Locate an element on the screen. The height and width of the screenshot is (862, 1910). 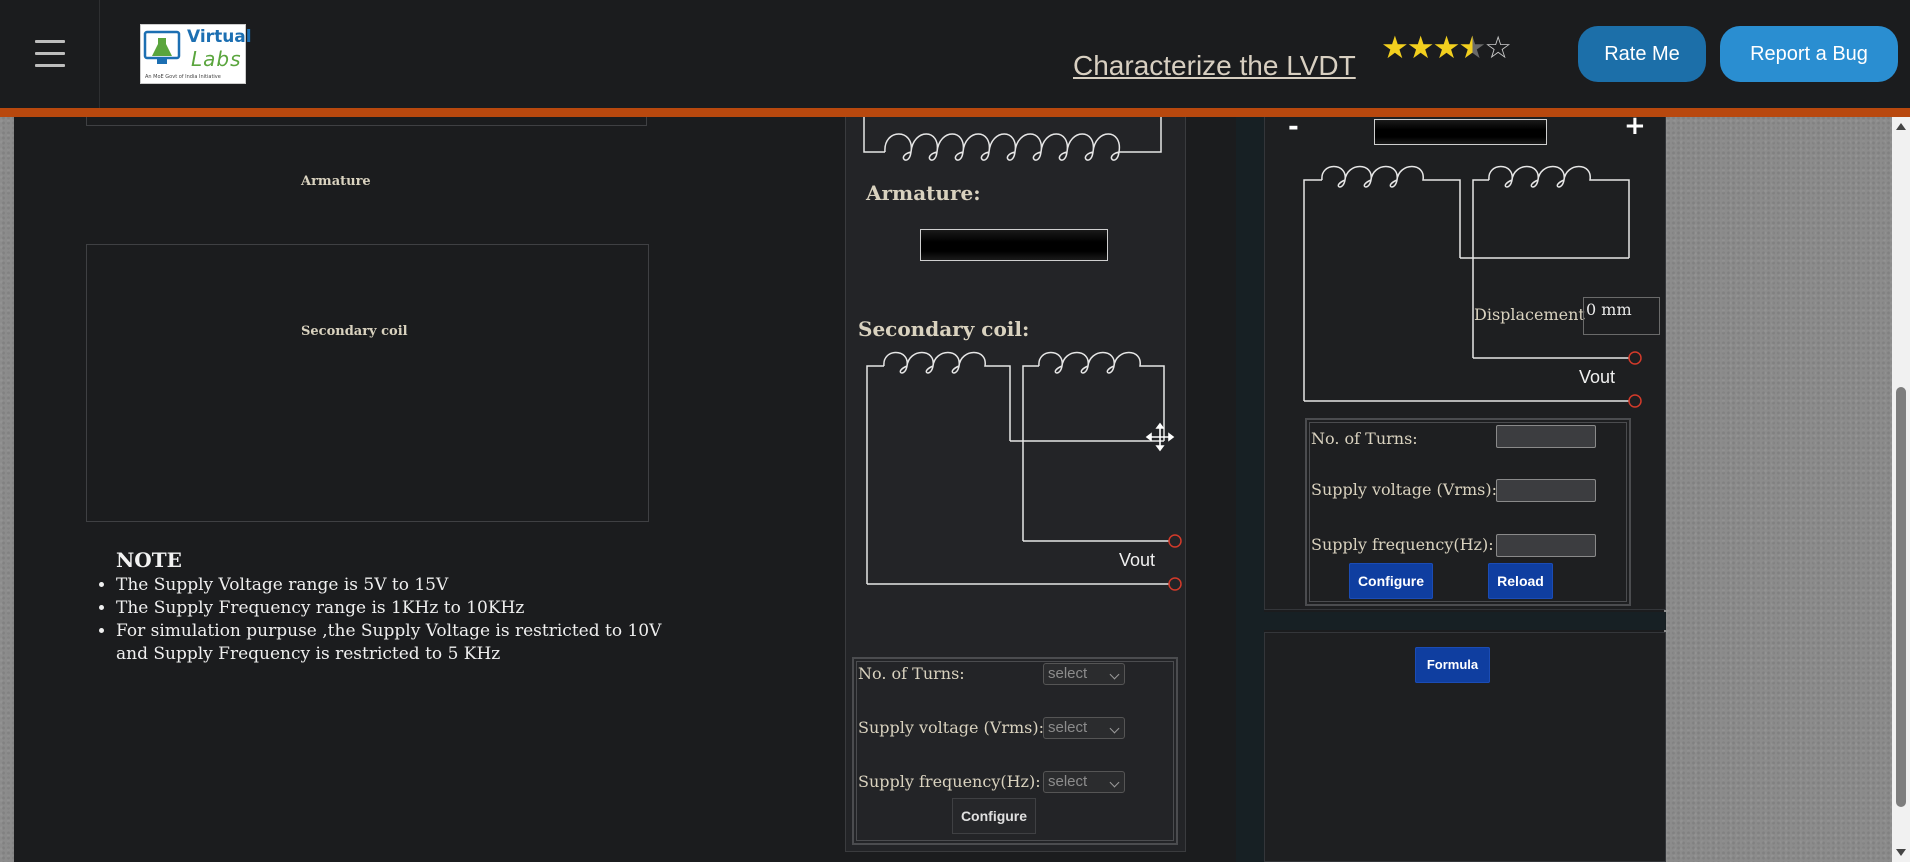
right-coil-right-icon is located at coordinates (1551, 268).